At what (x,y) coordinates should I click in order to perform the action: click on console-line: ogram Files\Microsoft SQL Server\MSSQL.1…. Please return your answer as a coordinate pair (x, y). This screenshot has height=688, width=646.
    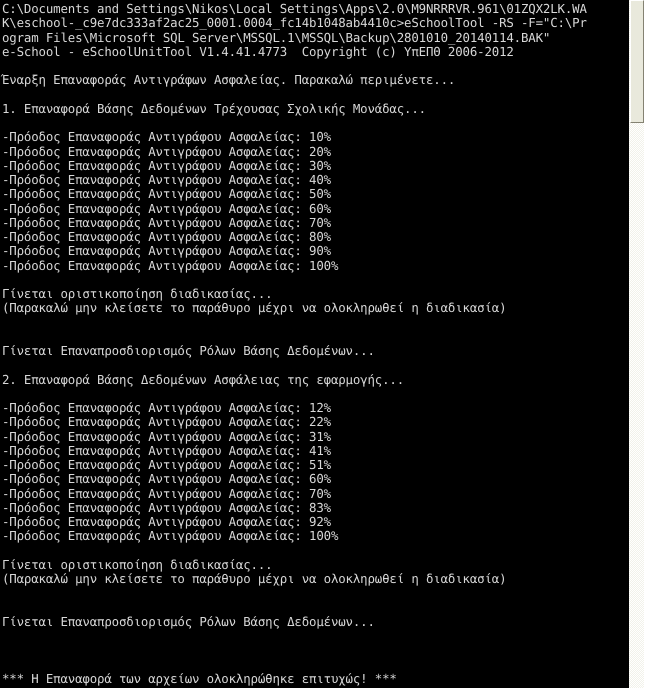
    Looking at the image, I should click on (276, 37).